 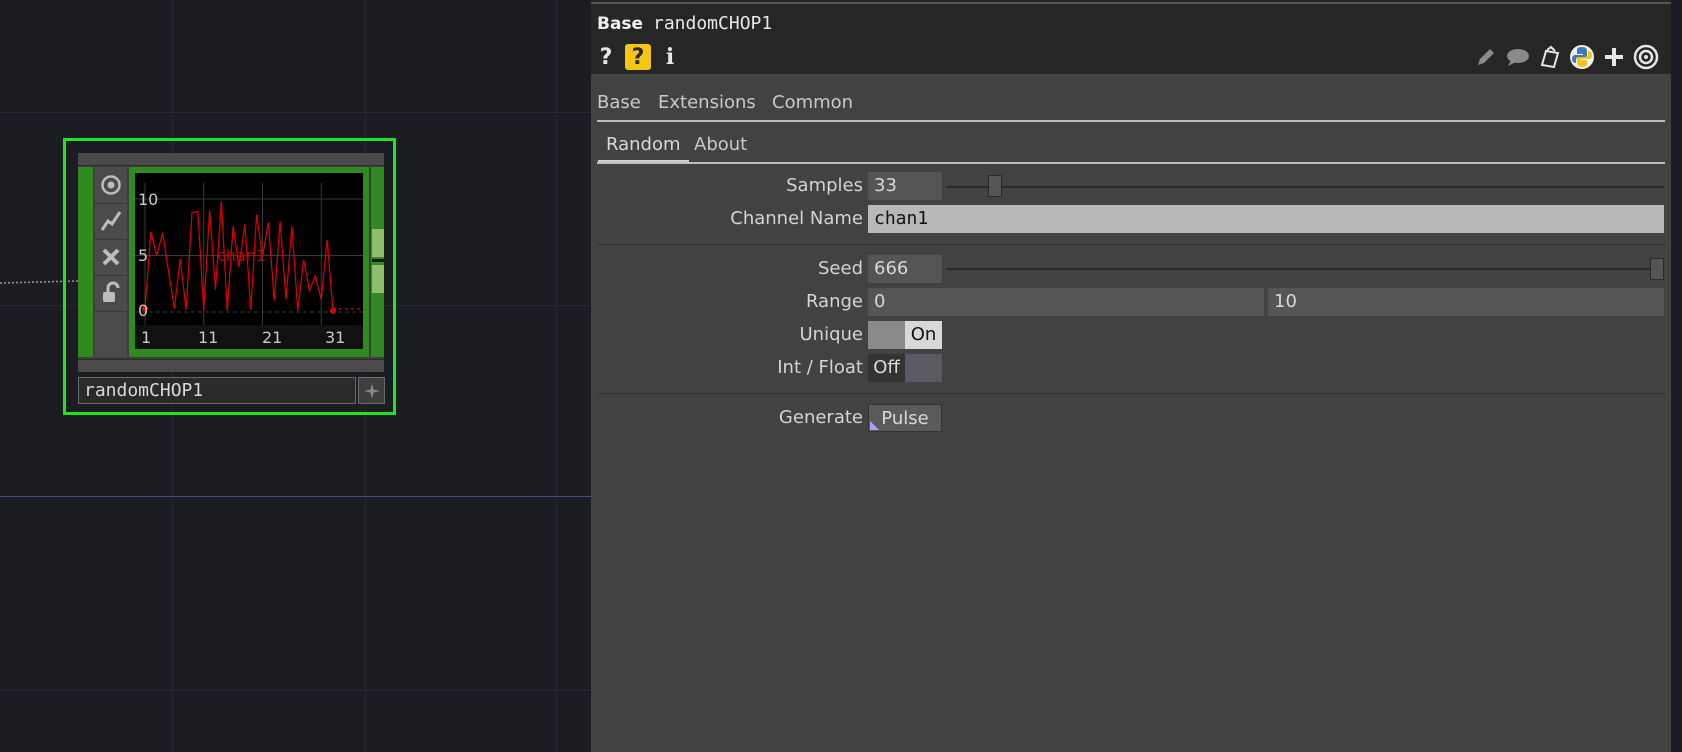 What do you see at coordinates (1266, 219) in the screenshot?
I see `channel-name-field: chan1` at bounding box center [1266, 219].